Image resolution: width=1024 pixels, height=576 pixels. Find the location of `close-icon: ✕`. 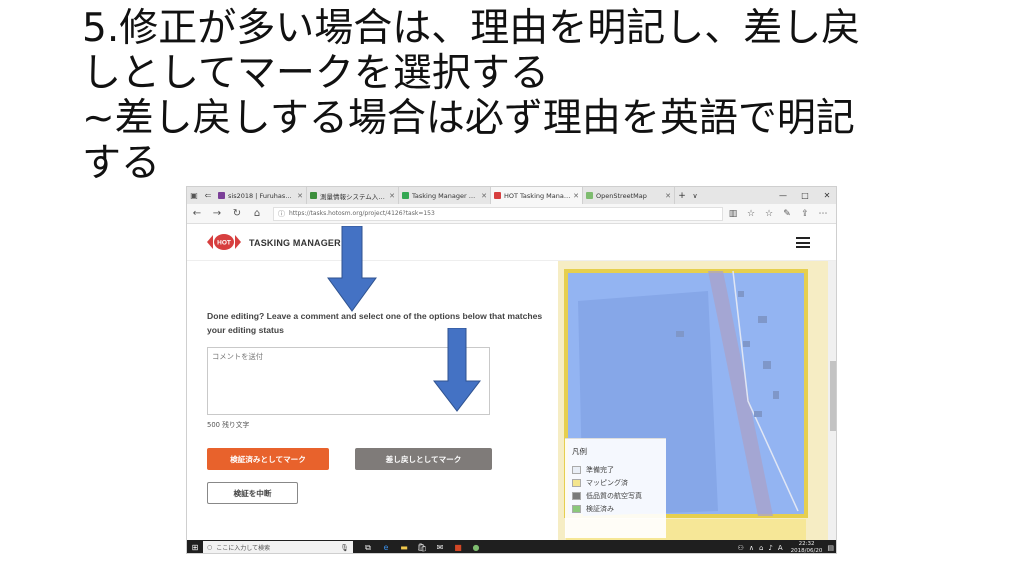

close-icon: ✕ is located at coordinates (826, 195).